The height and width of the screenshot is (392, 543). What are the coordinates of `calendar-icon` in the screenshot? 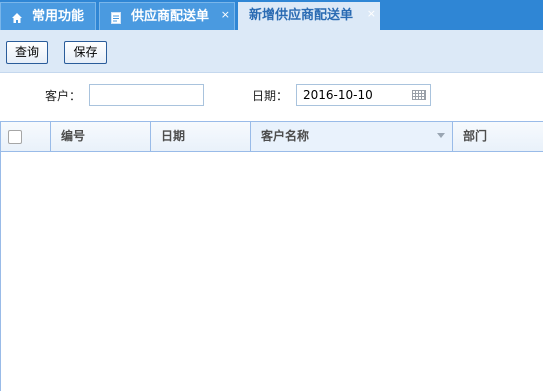 It's located at (419, 95).